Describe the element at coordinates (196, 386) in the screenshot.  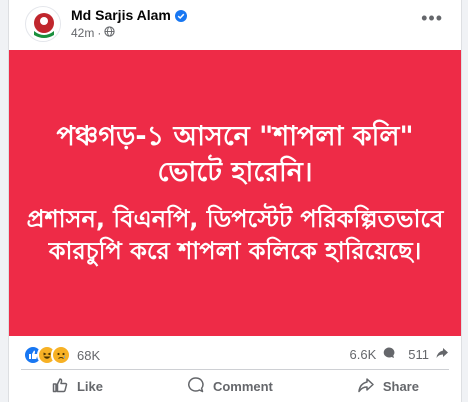
I see `comment-icon` at that location.